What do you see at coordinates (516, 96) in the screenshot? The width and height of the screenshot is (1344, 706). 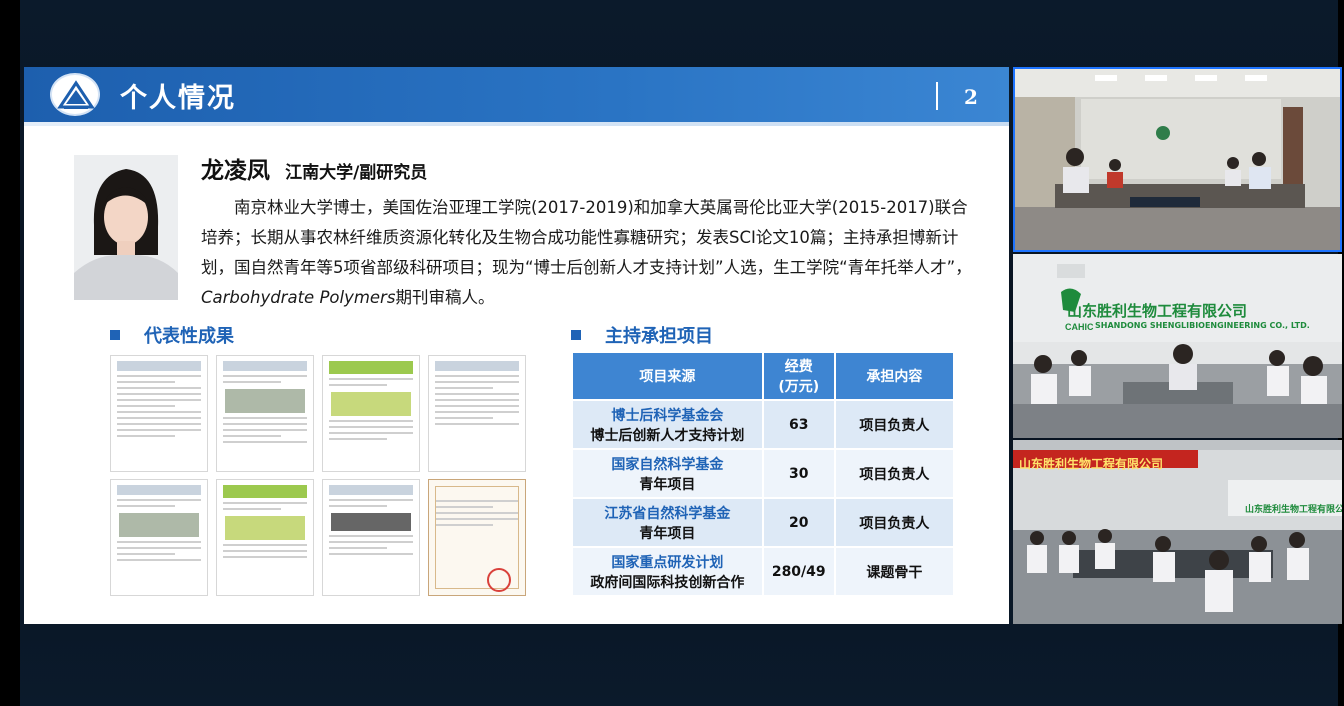 I see `slide-header: 个人情况 2` at bounding box center [516, 96].